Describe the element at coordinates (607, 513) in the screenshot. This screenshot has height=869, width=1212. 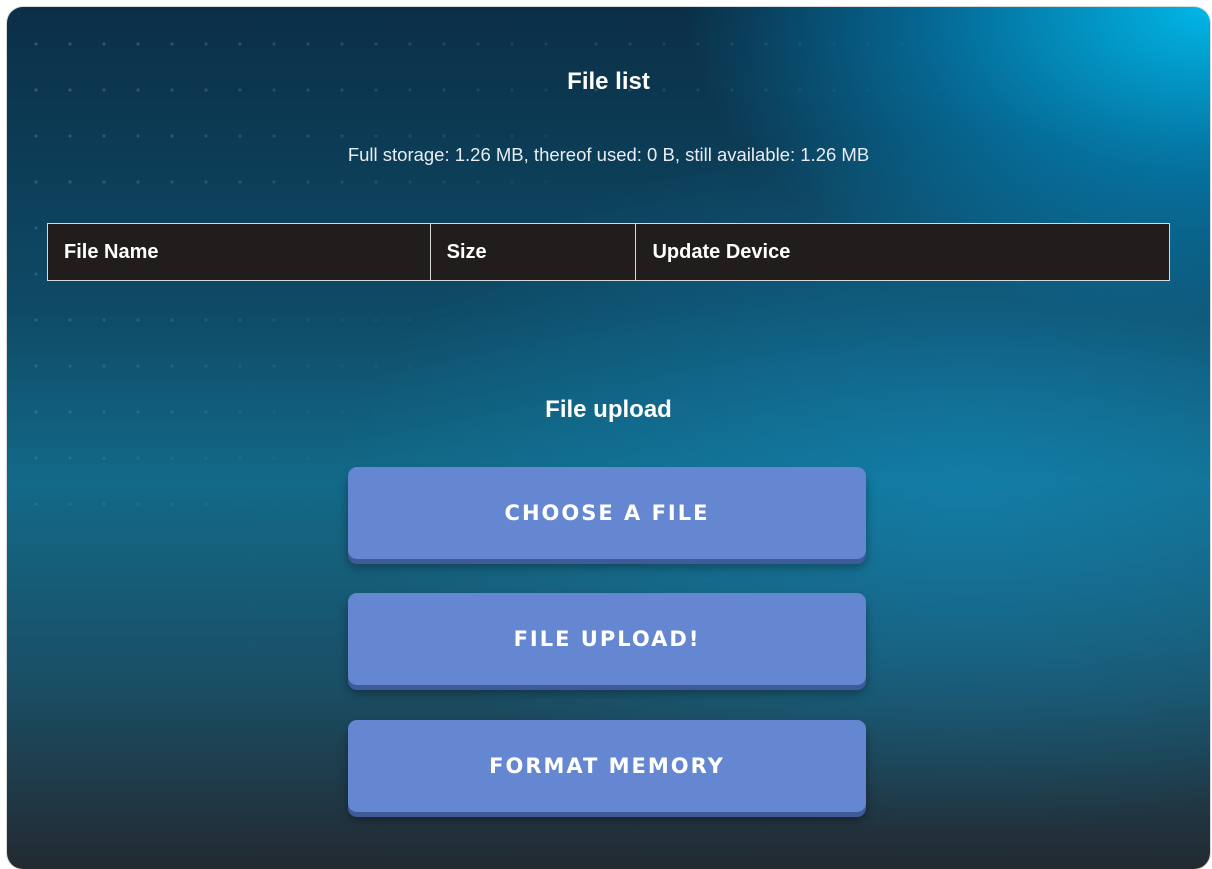
I see `choose-file-button: CHOOSE A FILE` at that location.